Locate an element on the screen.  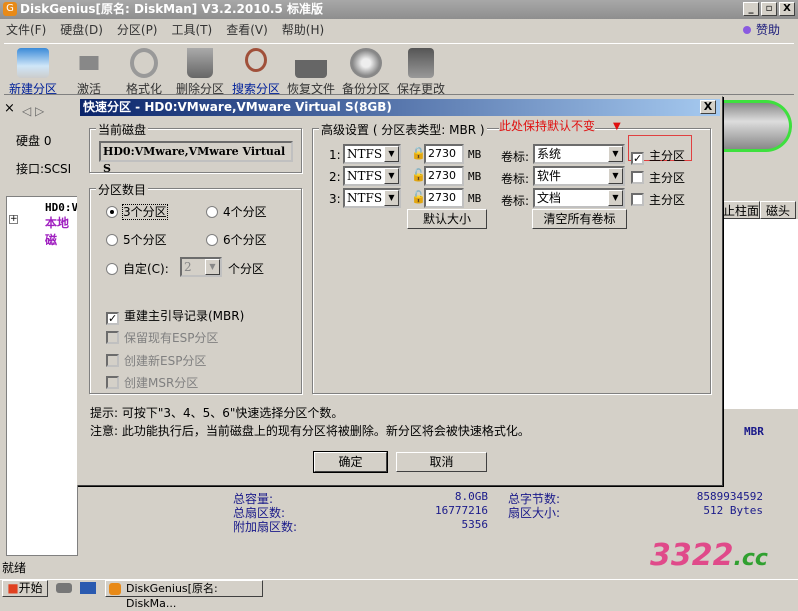
close-pane-icon: × is located at coordinates (9, 108).